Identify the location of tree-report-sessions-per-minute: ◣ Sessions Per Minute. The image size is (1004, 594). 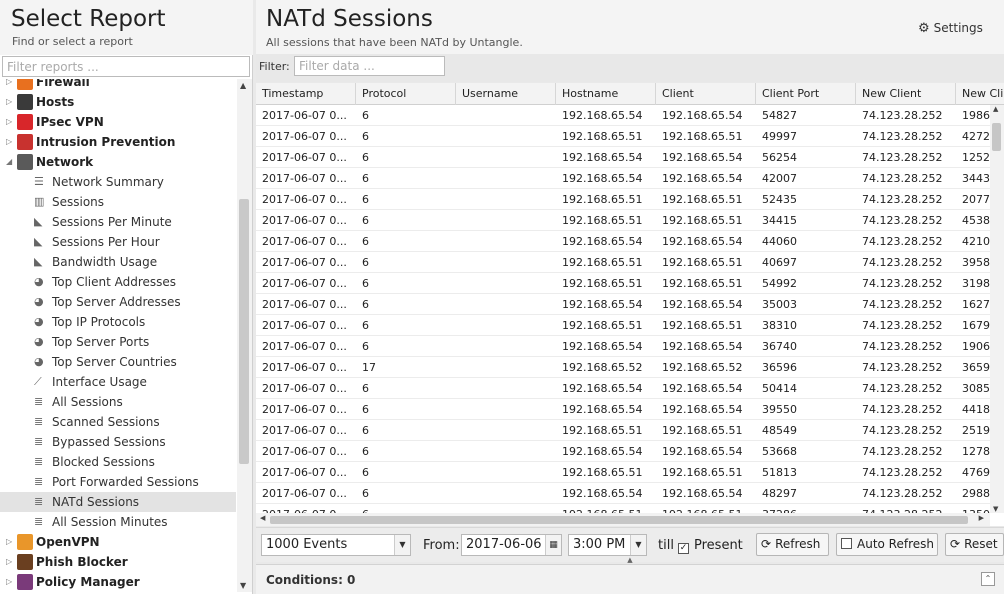
(118, 222).